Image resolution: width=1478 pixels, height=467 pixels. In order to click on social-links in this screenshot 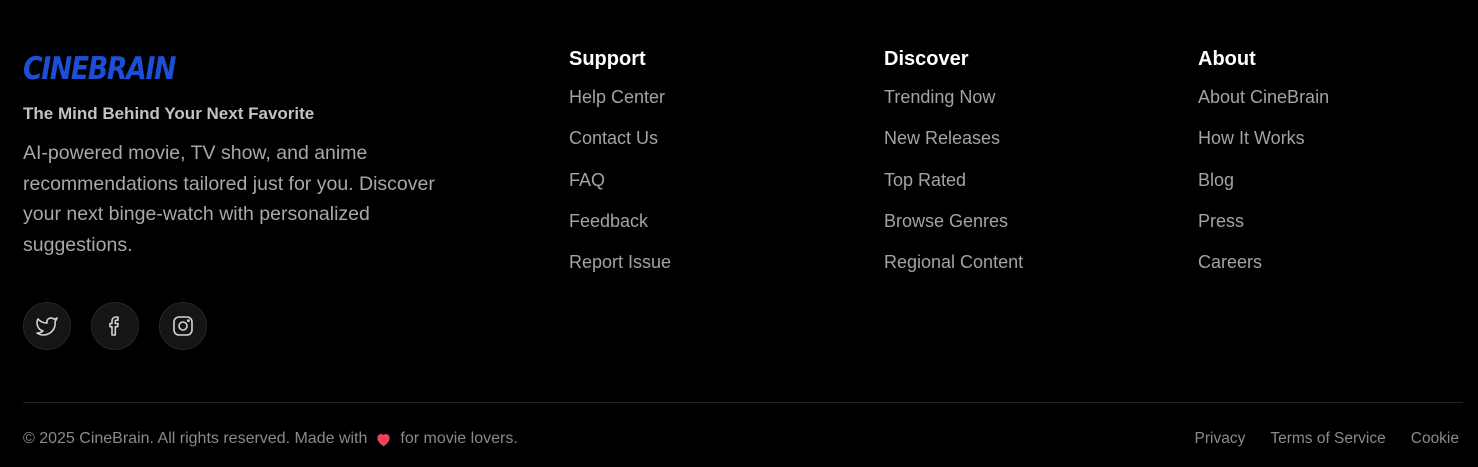, I will do `click(115, 326)`.